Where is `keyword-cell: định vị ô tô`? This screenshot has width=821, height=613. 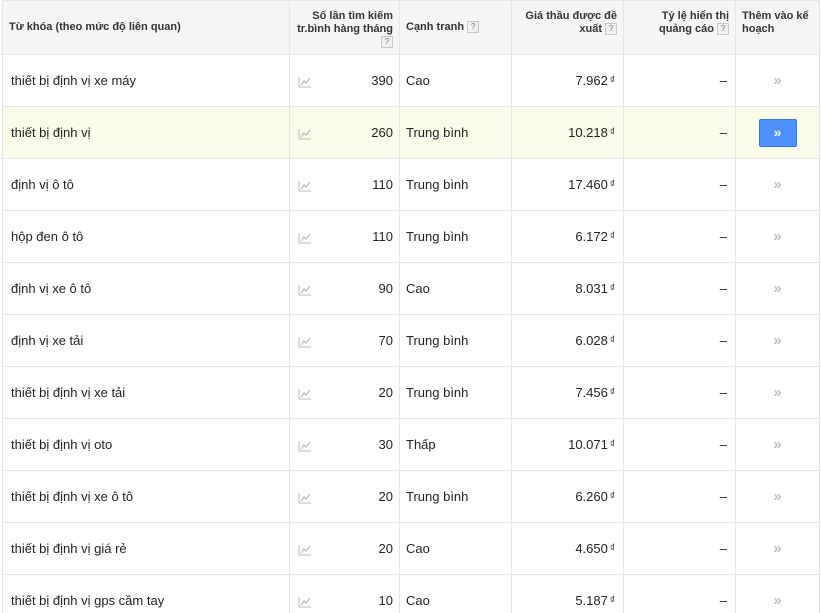
keyword-cell: định vị ô tô is located at coordinates (146, 184).